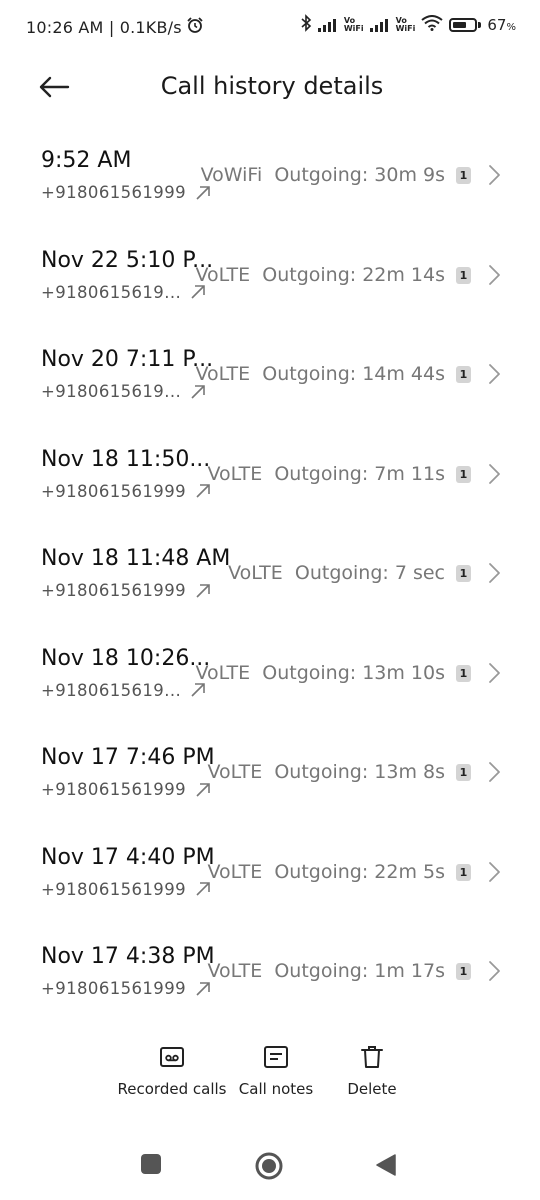 The image size is (540, 1200). I want to click on battery-icon, so click(465, 25).